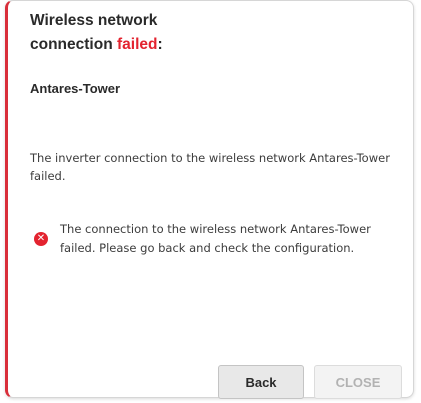 The height and width of the screenshot is (403, 421). What do you see at coordinates (94, 20) in the screenshot?
I see `title-line1: Wireless network` at bounding box center [94, 20].